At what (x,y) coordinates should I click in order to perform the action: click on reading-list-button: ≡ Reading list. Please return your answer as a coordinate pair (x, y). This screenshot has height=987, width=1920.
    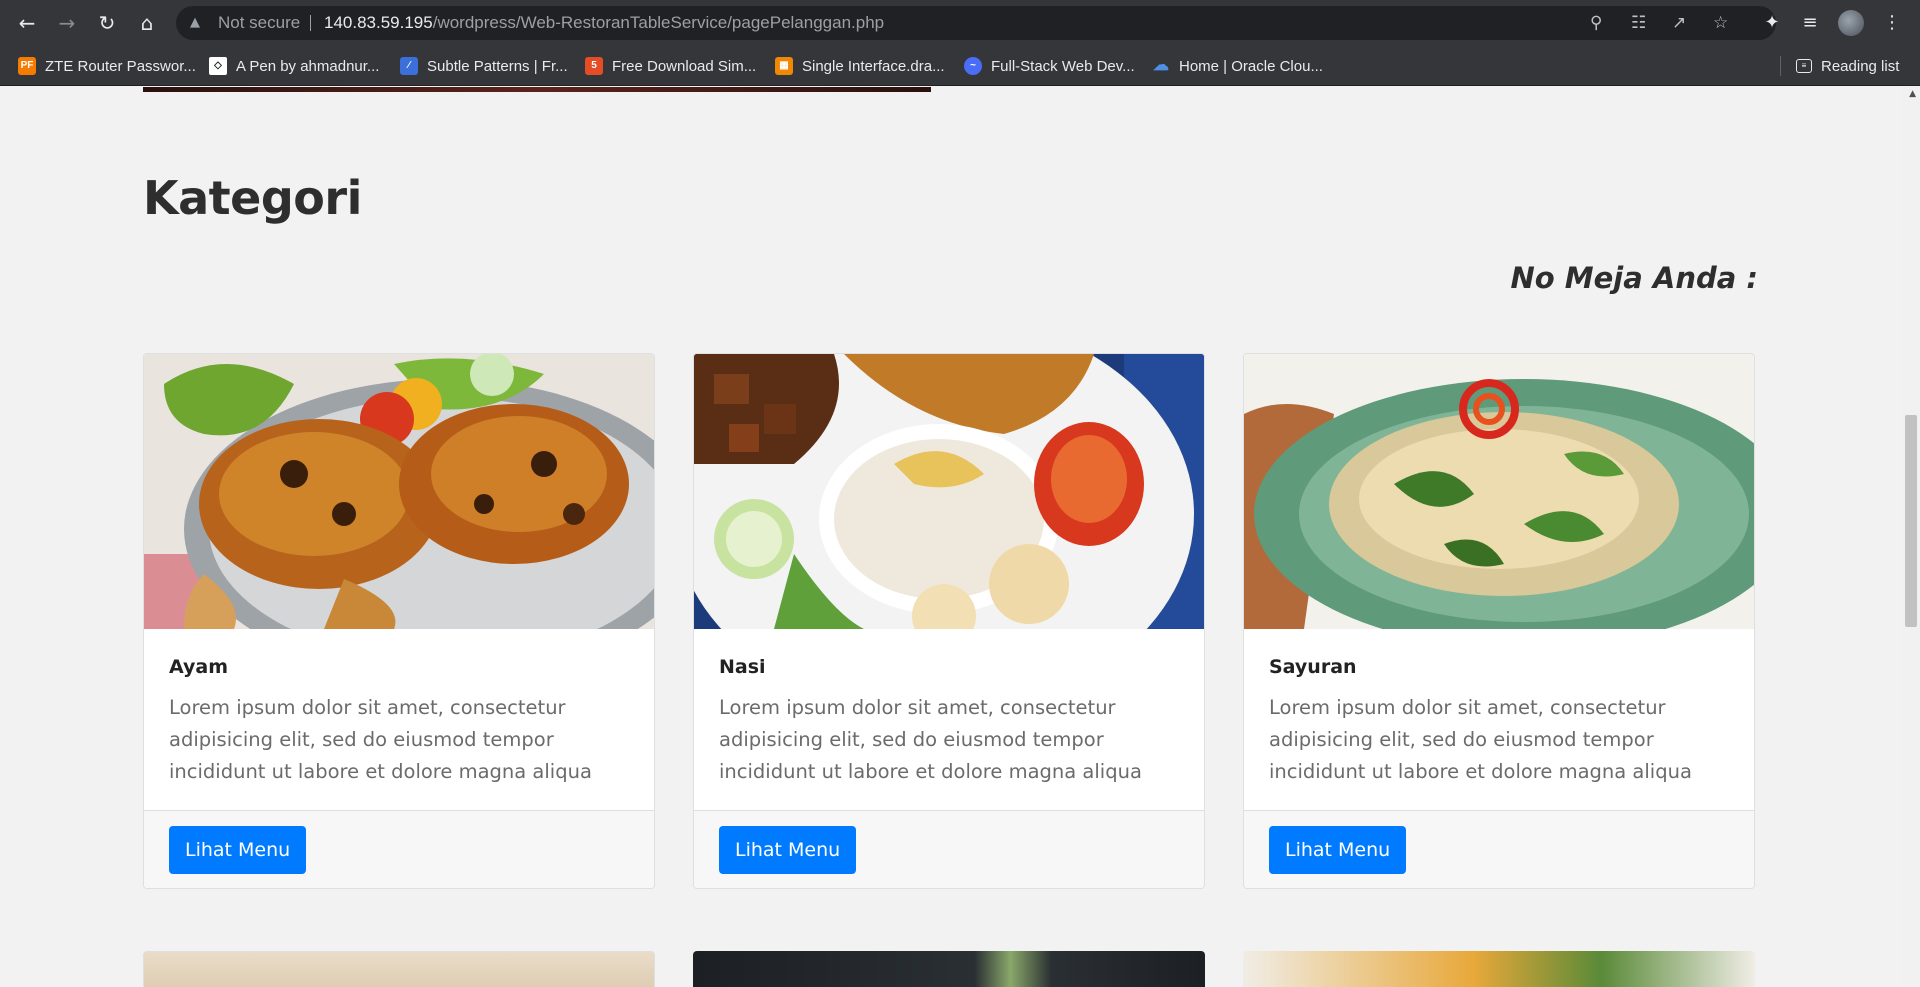
    Looking at the image, I should click on (1847, 66).